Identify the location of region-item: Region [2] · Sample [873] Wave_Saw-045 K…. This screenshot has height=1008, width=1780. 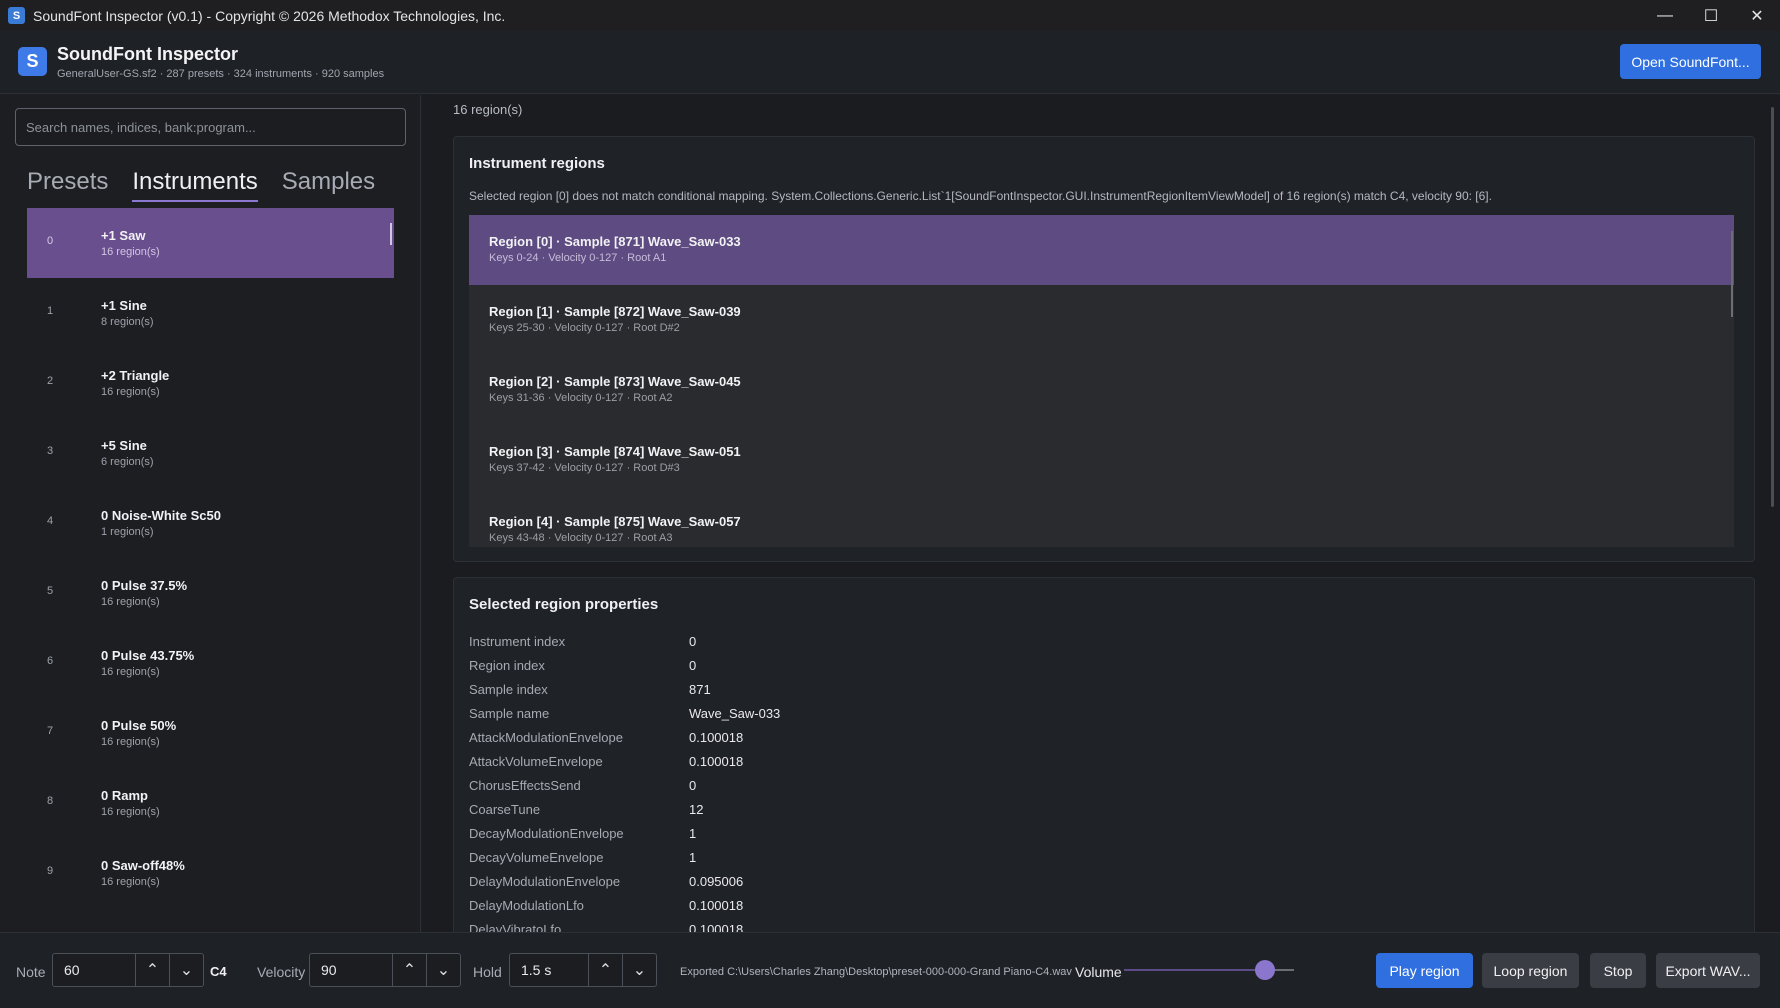
(1101, 390).